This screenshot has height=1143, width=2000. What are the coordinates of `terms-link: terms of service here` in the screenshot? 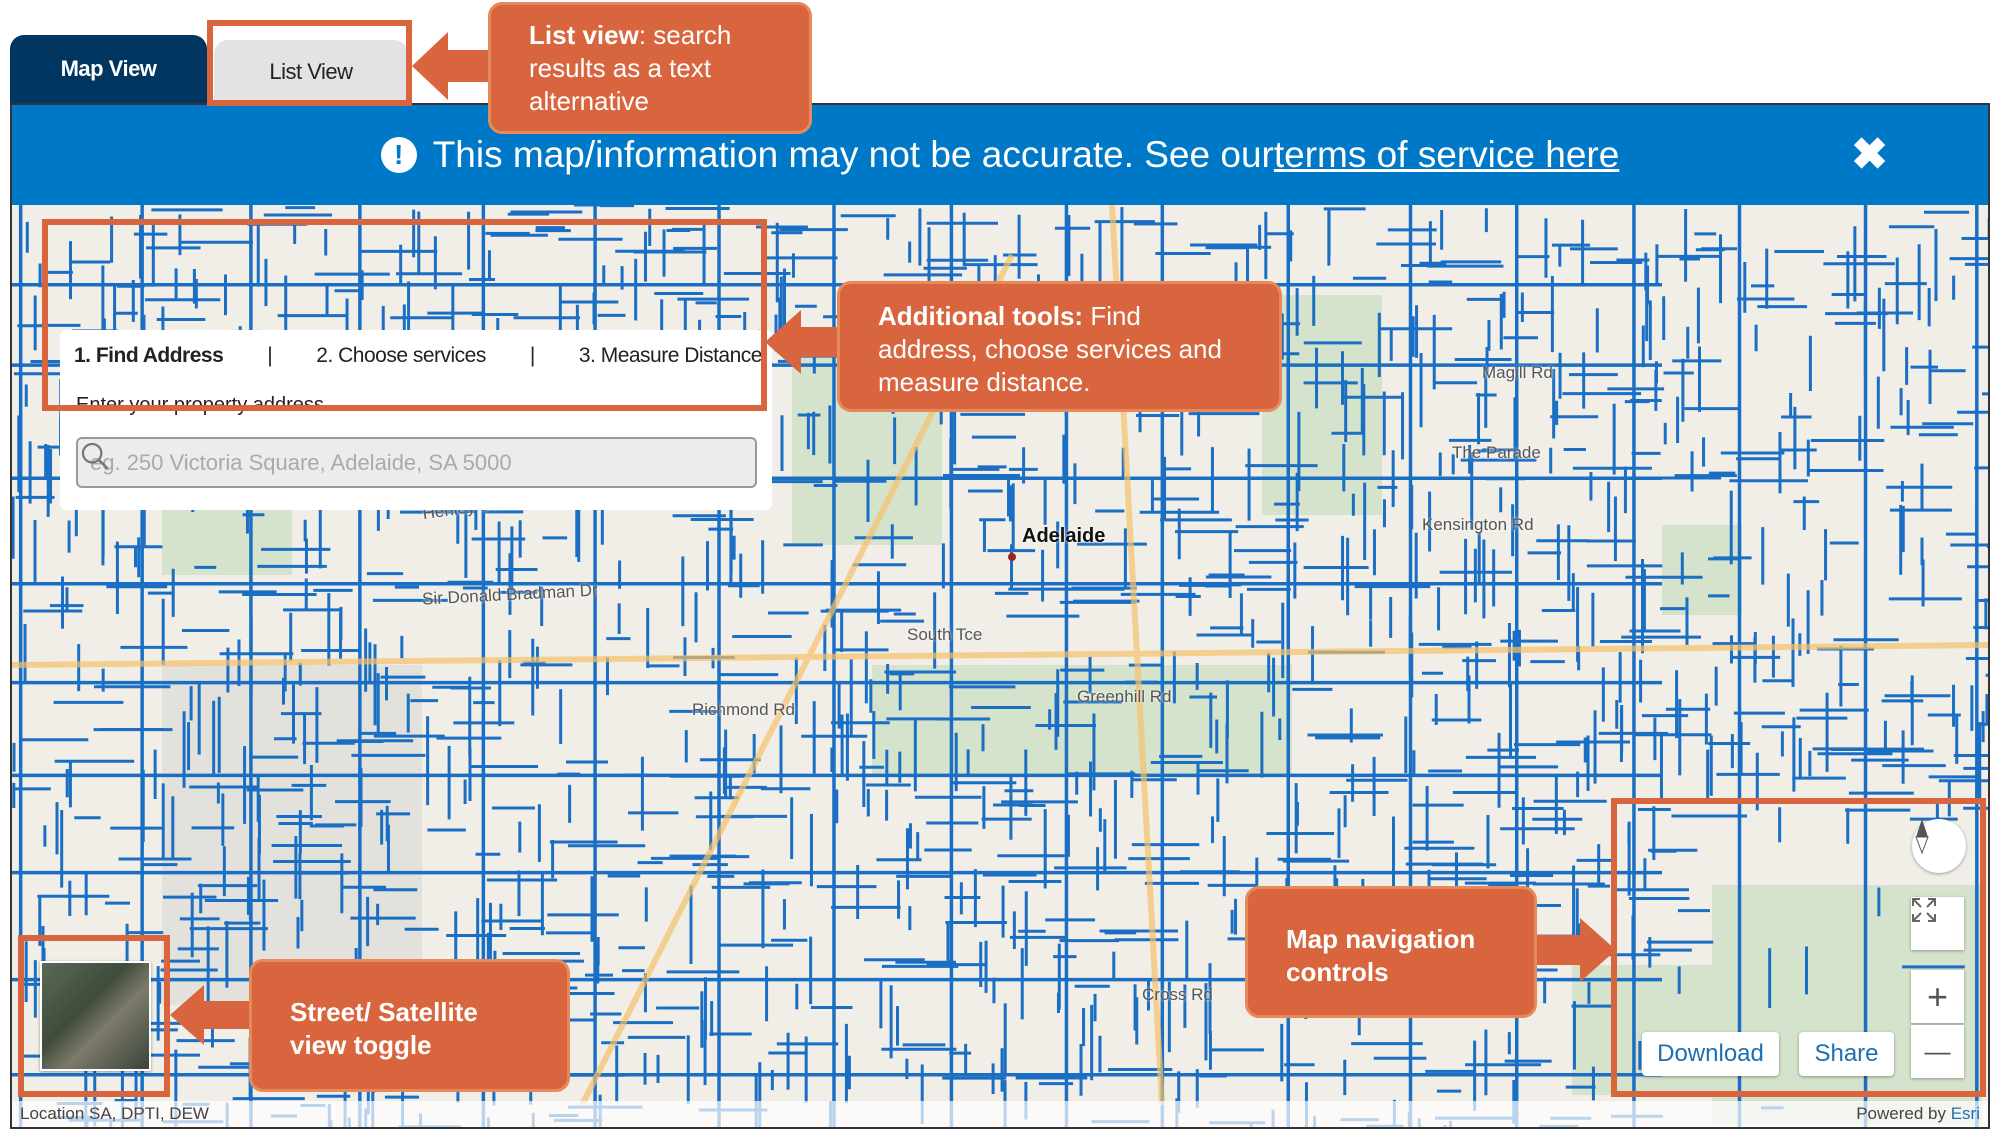 It's located at (1446, 155).